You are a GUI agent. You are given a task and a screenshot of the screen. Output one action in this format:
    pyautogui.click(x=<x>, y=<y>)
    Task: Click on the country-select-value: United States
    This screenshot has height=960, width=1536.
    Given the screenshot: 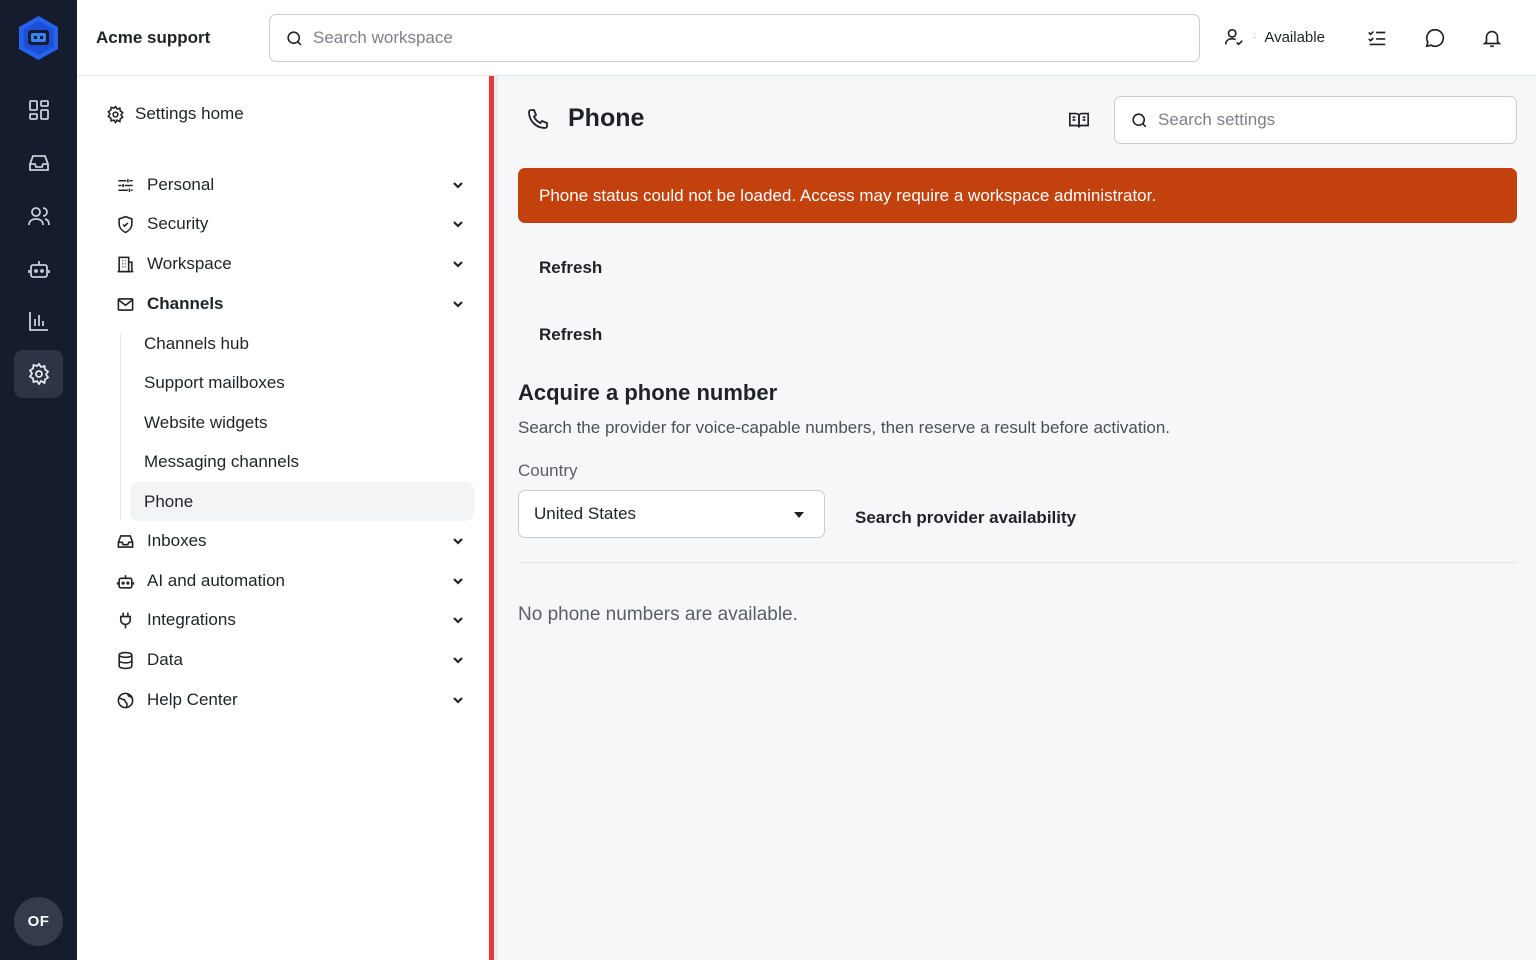 What is the action you would take?
    pyautogui.click(x=585, y=513)
    